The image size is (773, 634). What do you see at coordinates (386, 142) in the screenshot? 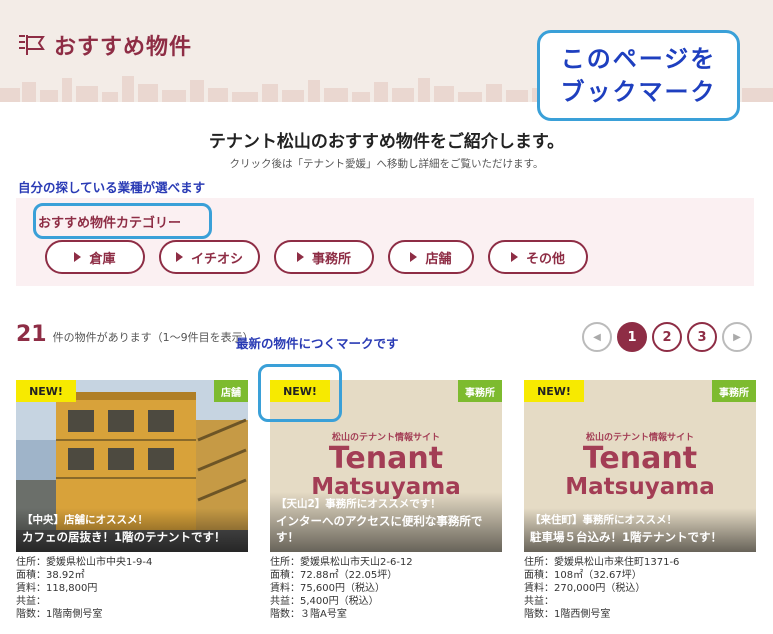
I see `intro-title: テナント松山のおすすめ物件をご紹介します。` at bounding box center [386, 142].